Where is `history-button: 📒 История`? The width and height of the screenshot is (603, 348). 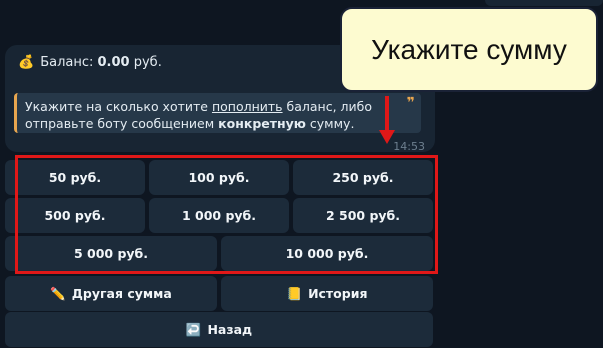
history-button: 📒 История is located at coordinates (327, 293).